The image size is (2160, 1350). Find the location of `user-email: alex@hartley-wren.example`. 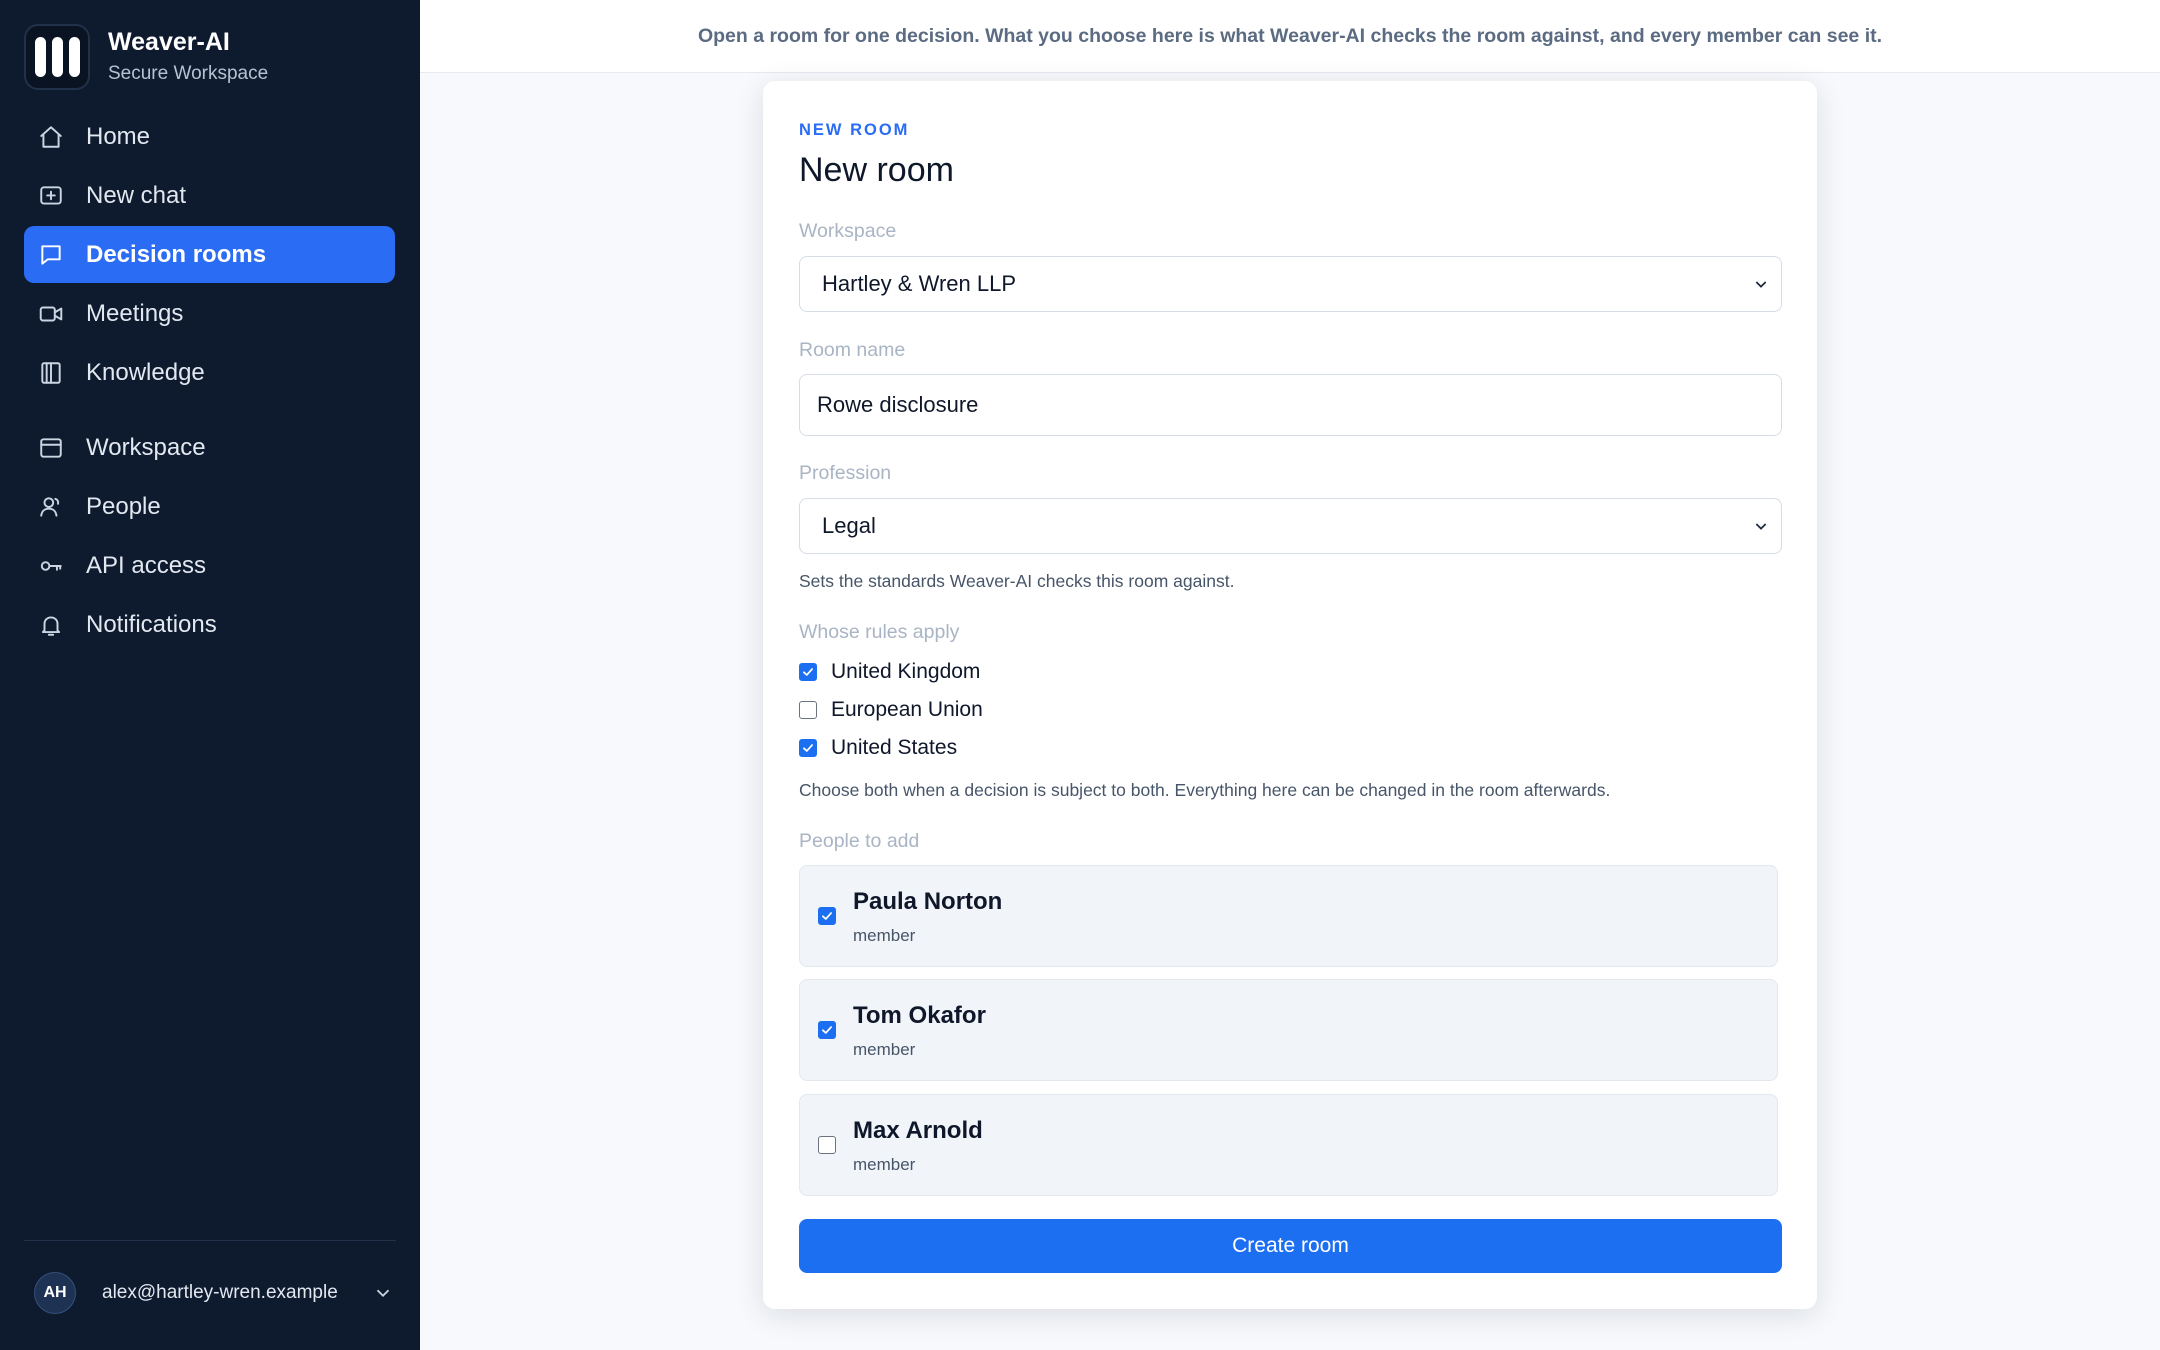

user-email: alex@hartley-wren.example is located at coordinates (220, 1292).